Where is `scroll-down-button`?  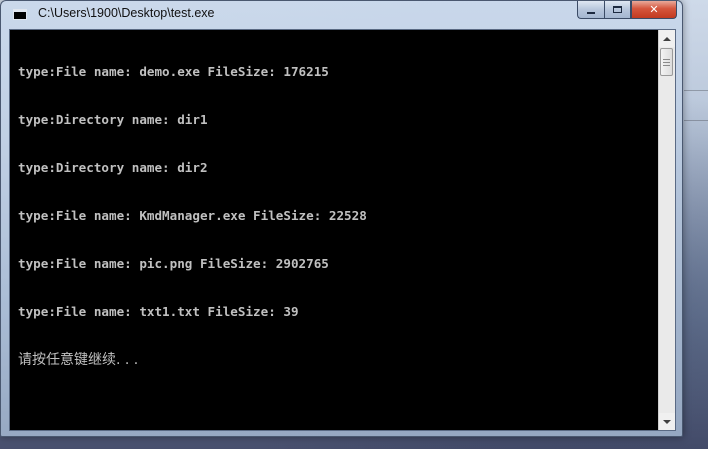 scroll-down-button is located at coordinates (667, 421).